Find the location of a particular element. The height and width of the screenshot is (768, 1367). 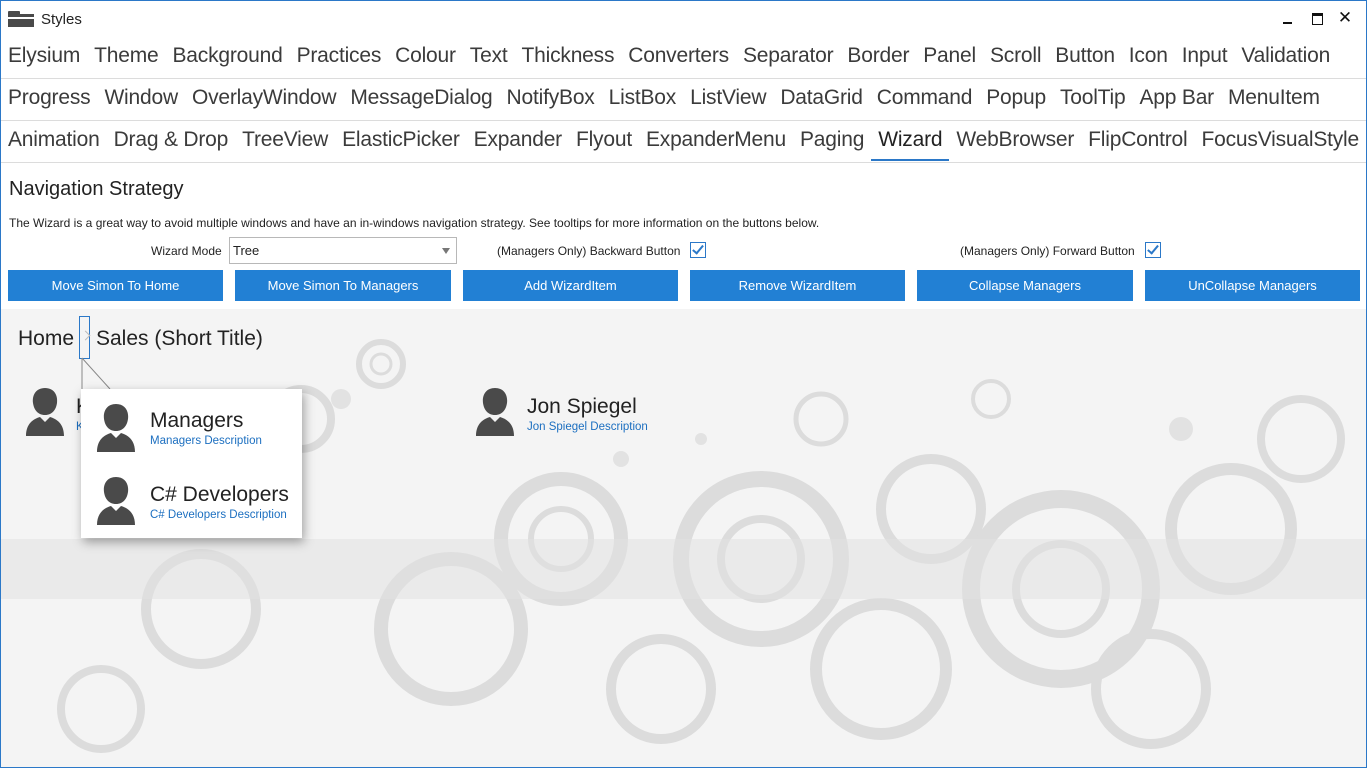

maximize-icon is located at coordinates (1317, 19).